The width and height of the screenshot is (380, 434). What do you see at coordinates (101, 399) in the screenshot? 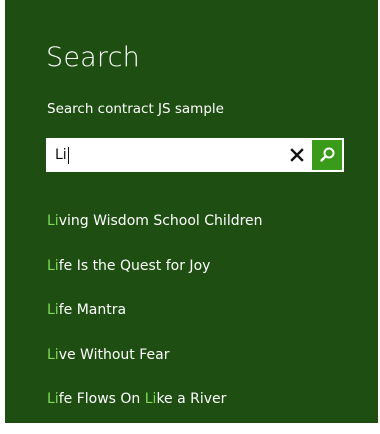
I see `suggestion-text: fe Flows On` at bounding box center [101, 399].